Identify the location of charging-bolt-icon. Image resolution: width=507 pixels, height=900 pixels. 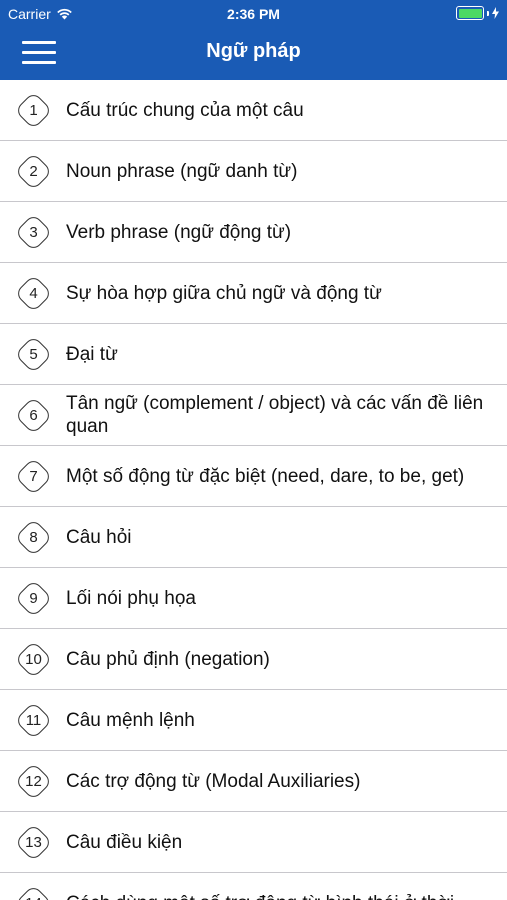
(495, 13).